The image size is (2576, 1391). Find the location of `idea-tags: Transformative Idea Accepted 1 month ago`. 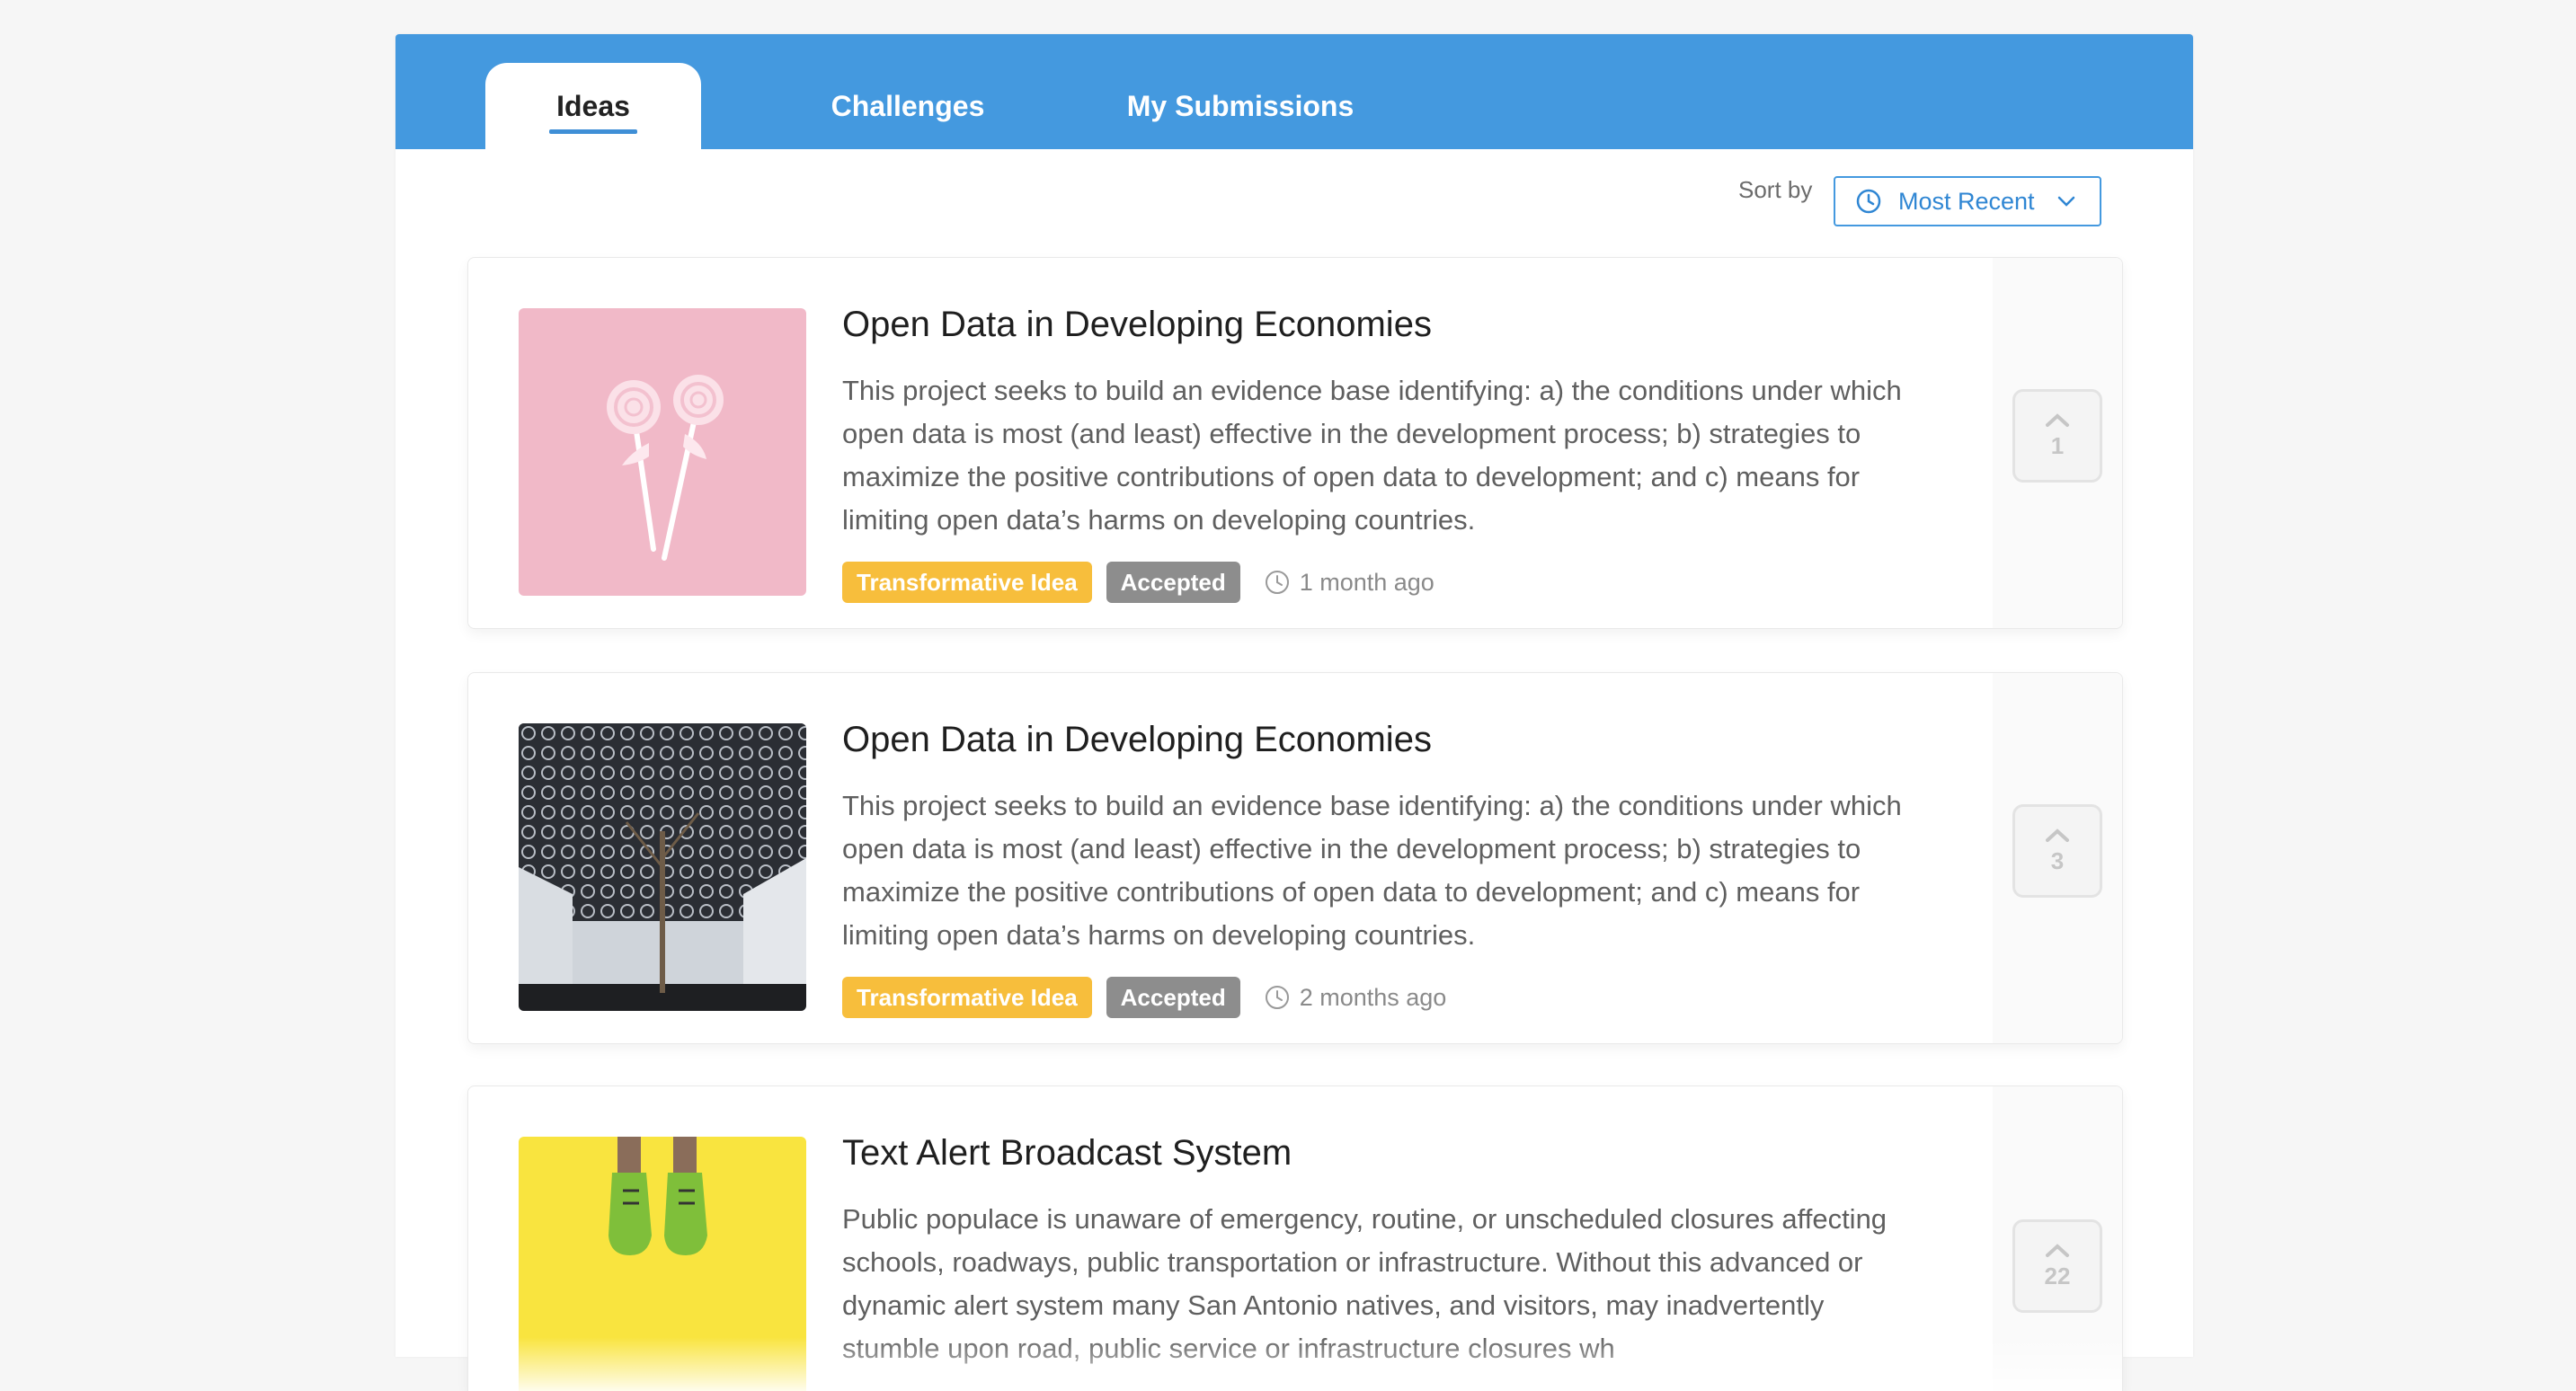

idea-tags: Transformative Idea Accepted 1 month ago is located at coordinates (1138, 582).